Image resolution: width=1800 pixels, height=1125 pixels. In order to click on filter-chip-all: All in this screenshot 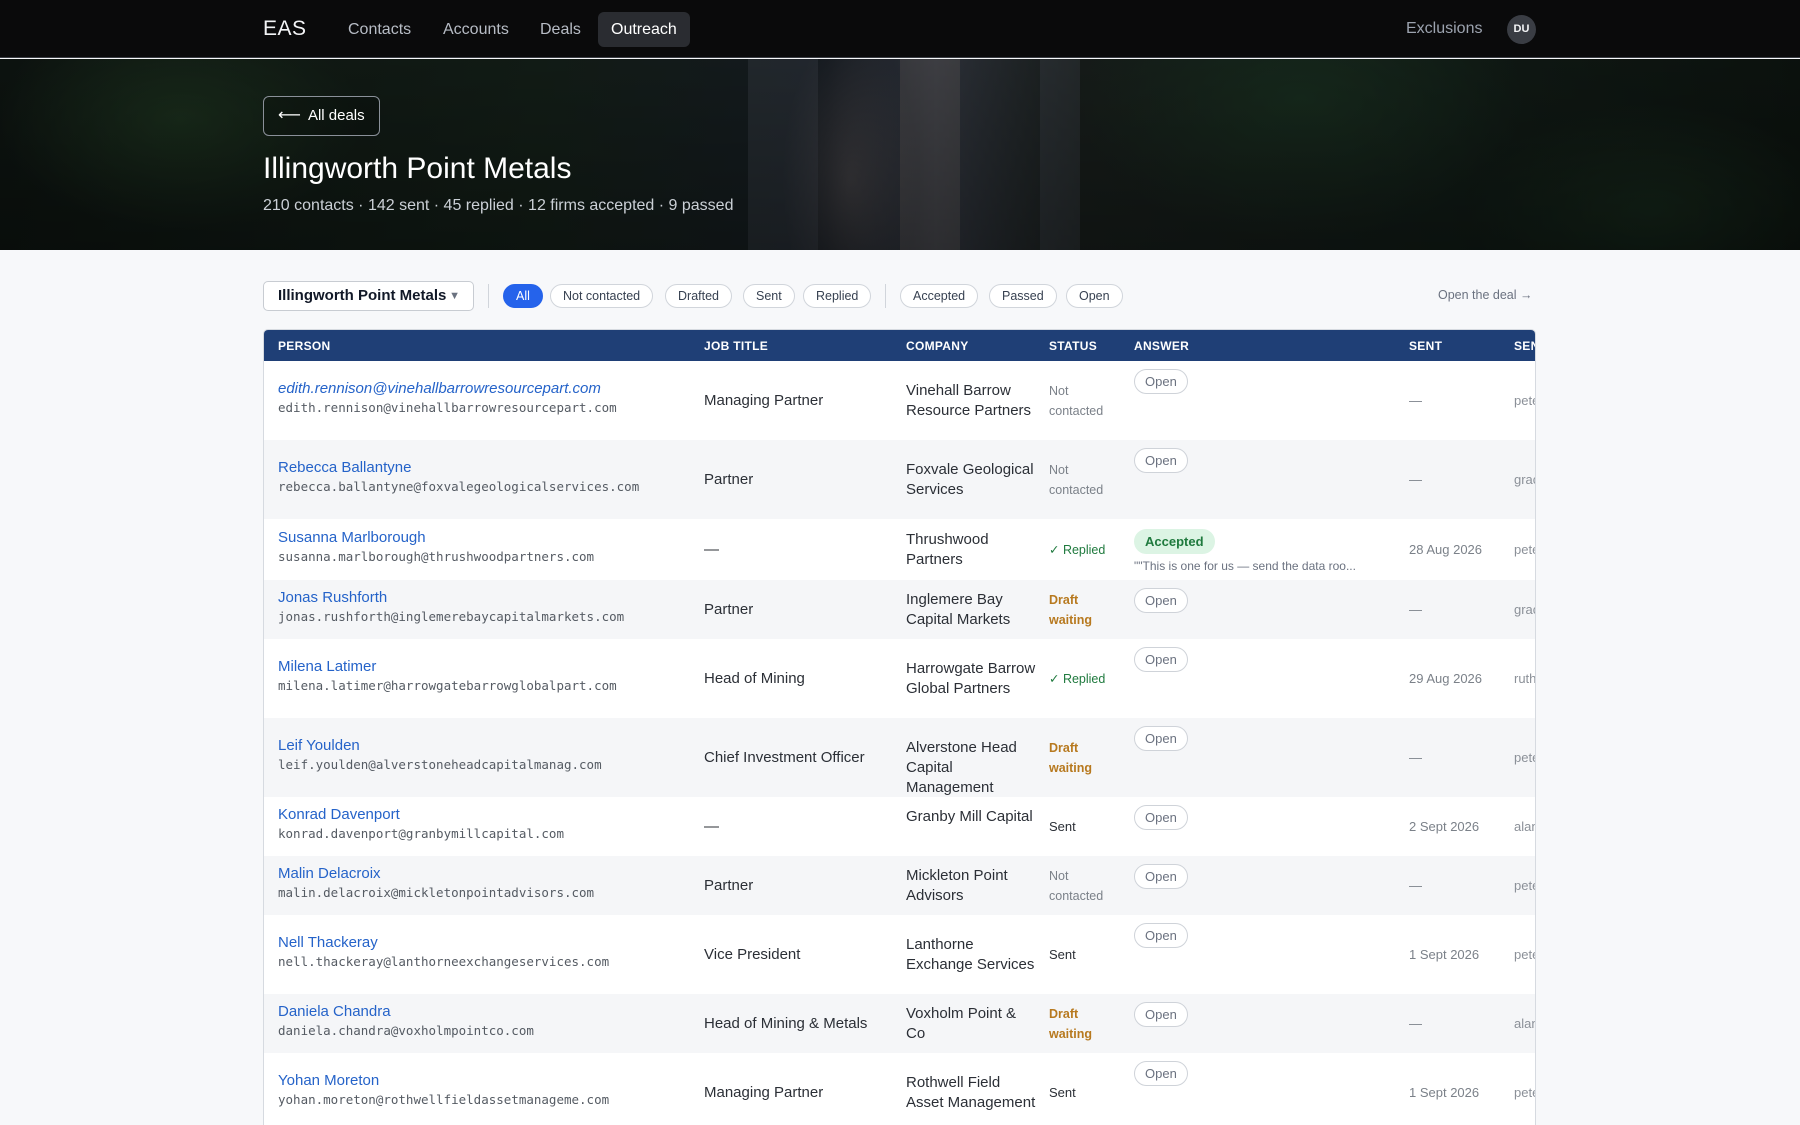, I will do `click(523, 296)`.